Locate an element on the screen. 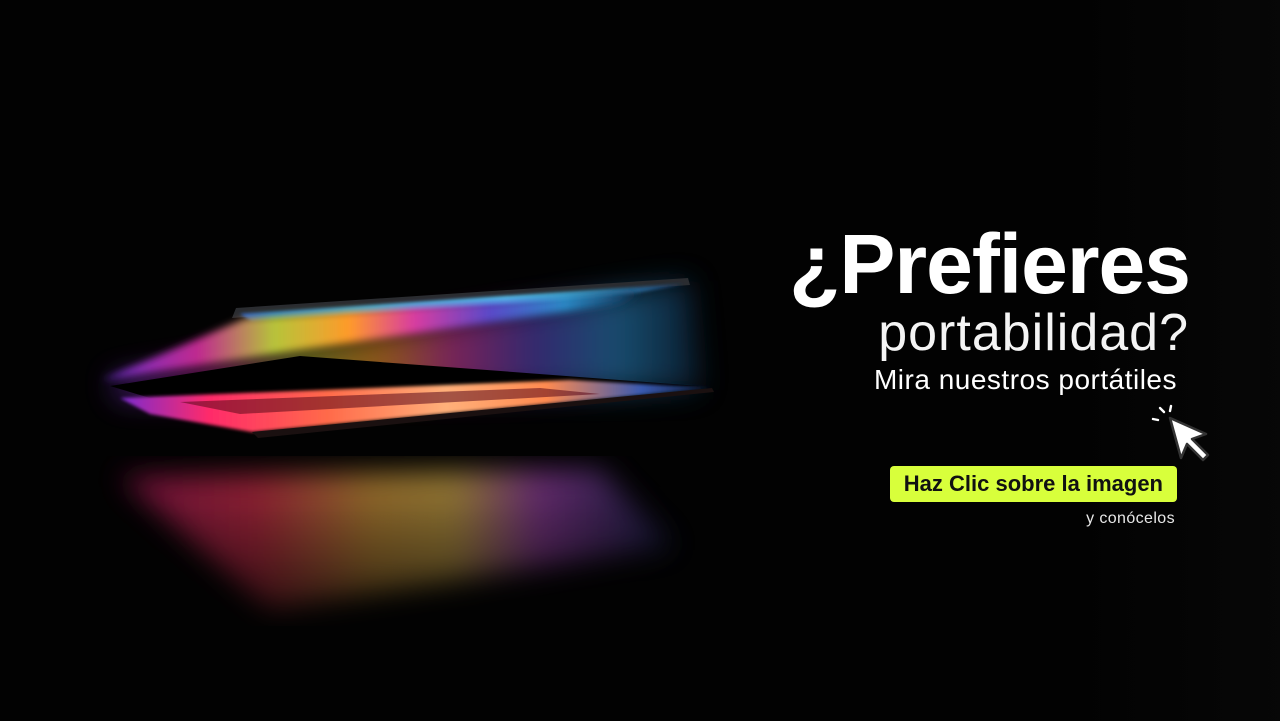  subheadline: portabilidad? is located at coordinates (1033, 333).